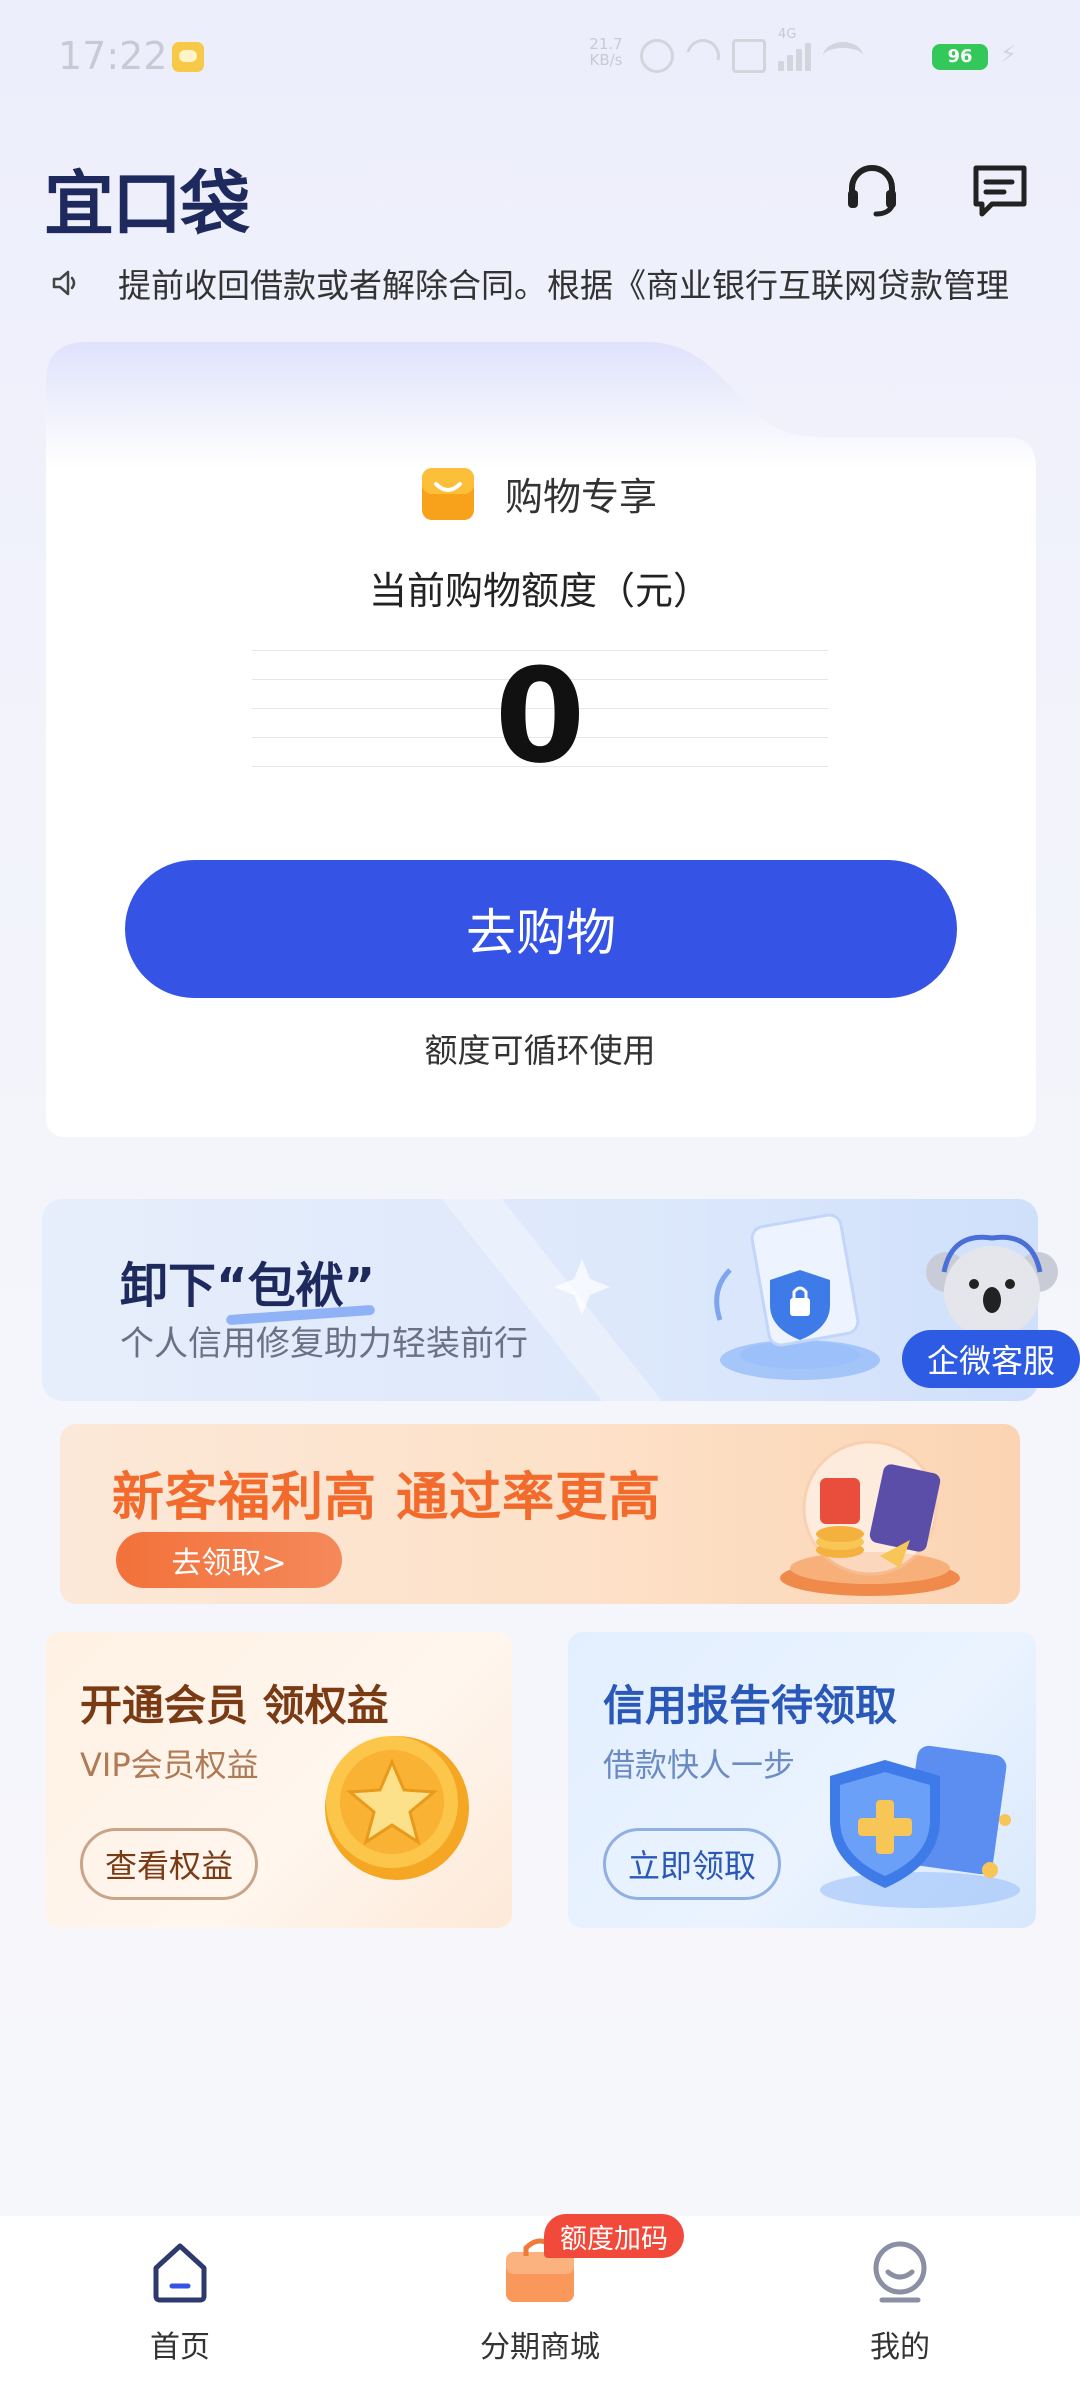  What do you see at coordinates (448, 492) in the screenshot?
I see `shopping-bag-icon` at bounding box center [448, 492].